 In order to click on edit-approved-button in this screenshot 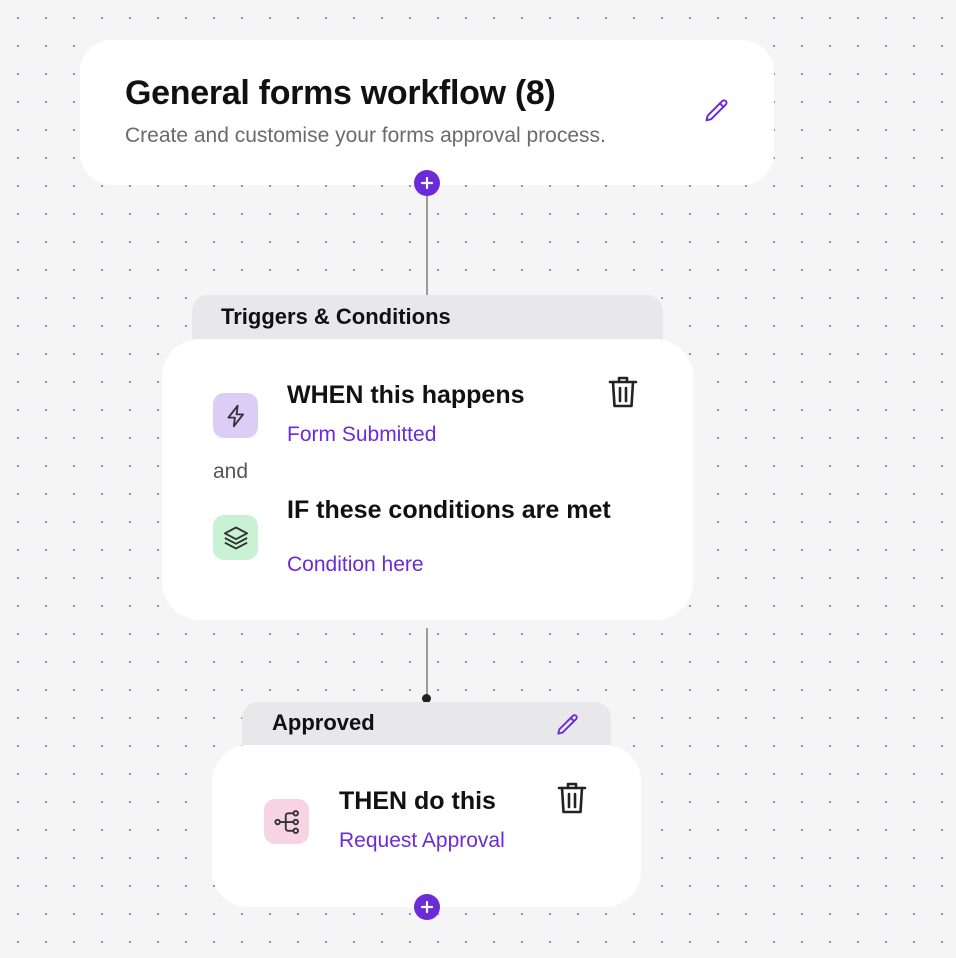, I will do `click(568, 725)`.